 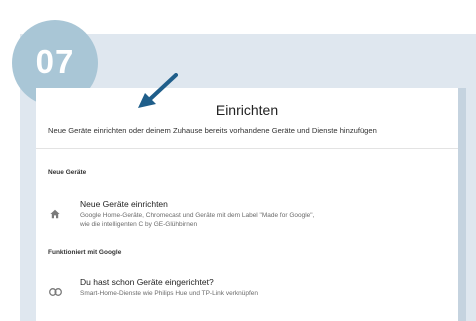 I want to click on item-title: Neue Geräte einrichten, so click(x=124, y=204).